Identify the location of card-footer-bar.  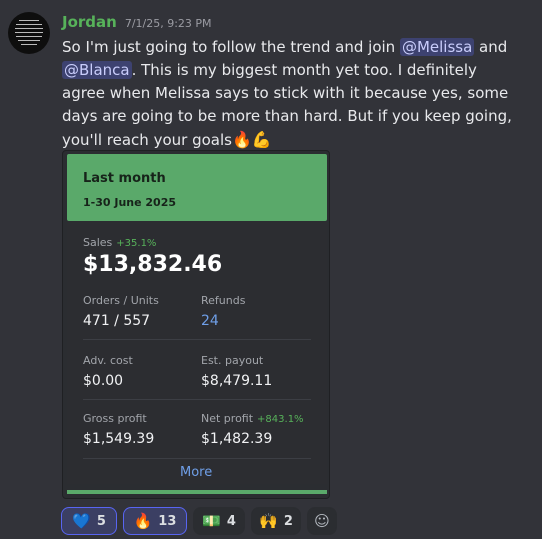
(197, 492).